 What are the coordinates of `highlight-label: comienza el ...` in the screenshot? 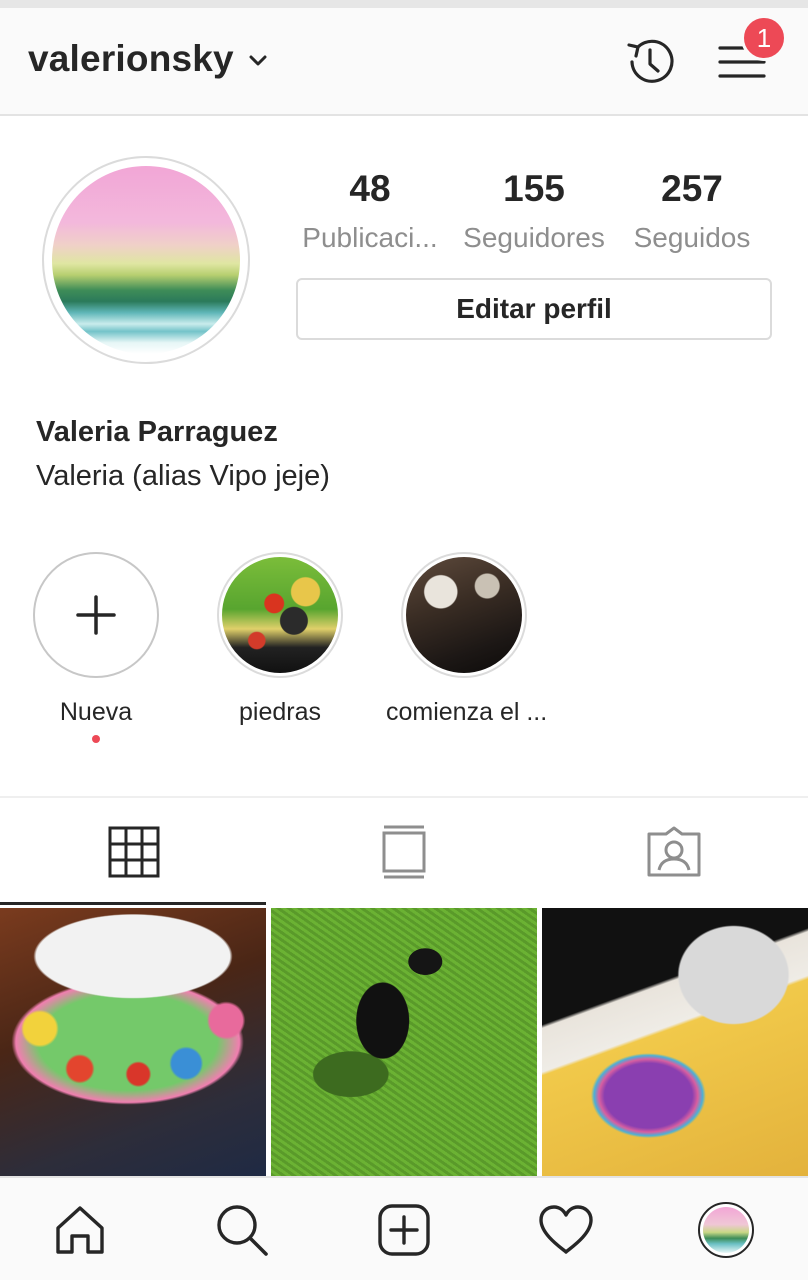 It's located at (467, 712).